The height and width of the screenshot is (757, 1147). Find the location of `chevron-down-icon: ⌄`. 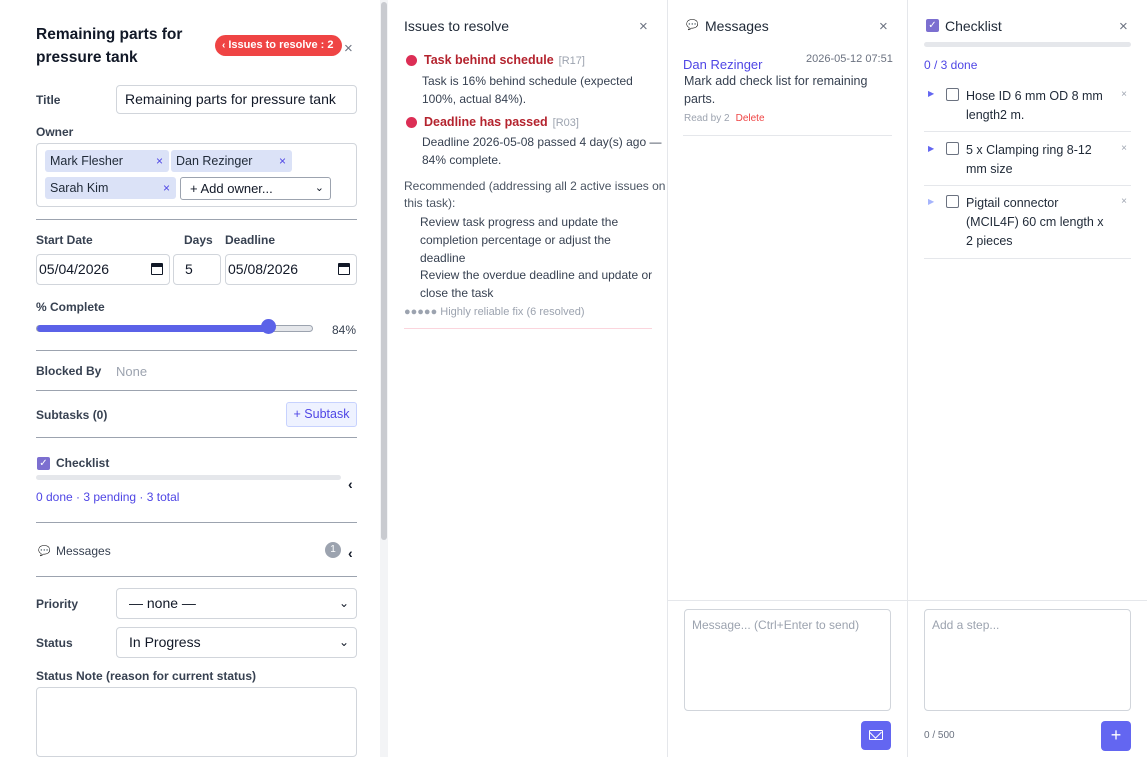

chevron-down-icon: ⌄ is located at coordinates (343, 603).